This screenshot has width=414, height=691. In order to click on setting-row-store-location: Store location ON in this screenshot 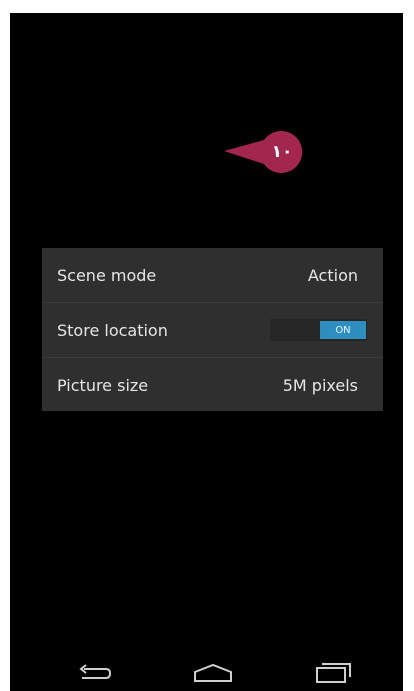, I will do `click(212, 330)`.